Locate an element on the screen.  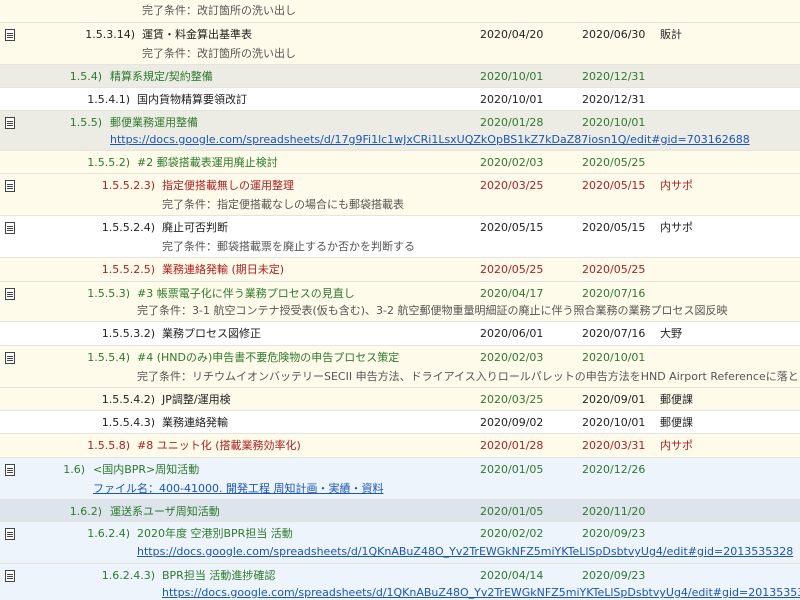
end-date: 2020/05/25 is located at coordinates (614, 162).